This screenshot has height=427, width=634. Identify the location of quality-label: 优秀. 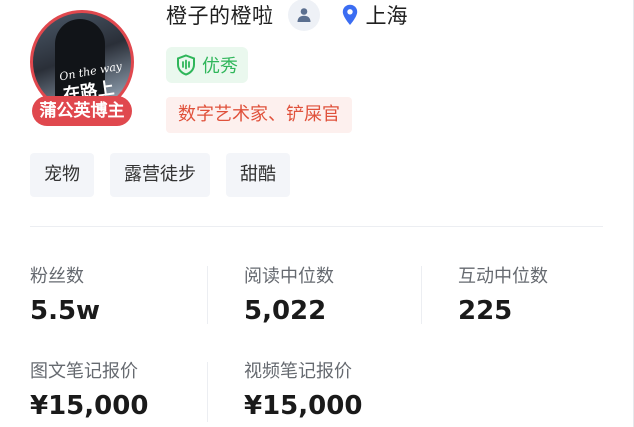
(220, 66).